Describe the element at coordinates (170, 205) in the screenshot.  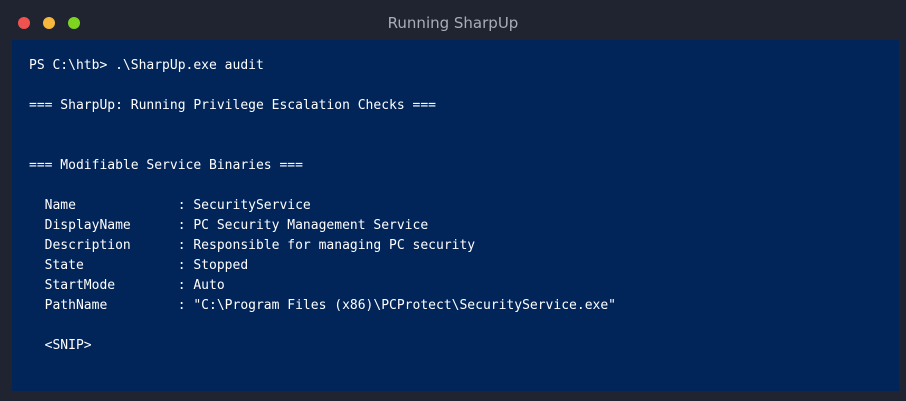
I see `terminal-line-name: Name : SecurityService` at that location.